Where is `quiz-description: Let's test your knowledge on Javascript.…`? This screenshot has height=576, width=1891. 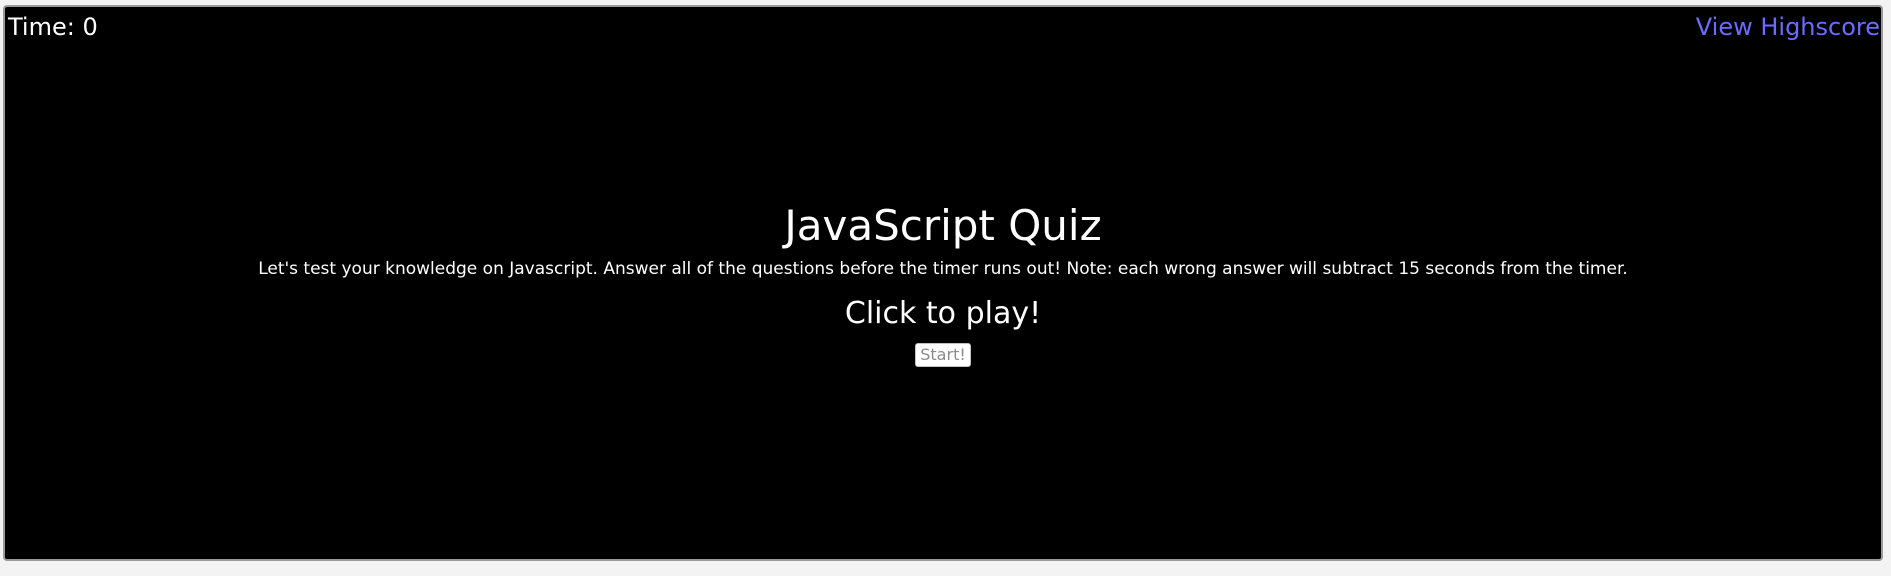
quiz-description: Let's test your knowledge on Javascript.… is located at coordinates (943, 269).